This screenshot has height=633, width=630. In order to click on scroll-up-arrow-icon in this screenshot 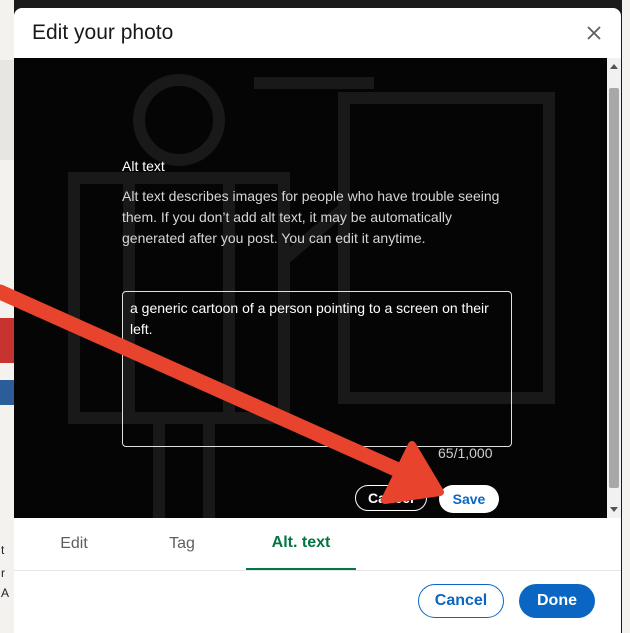, I will do `click(614, 66)`.